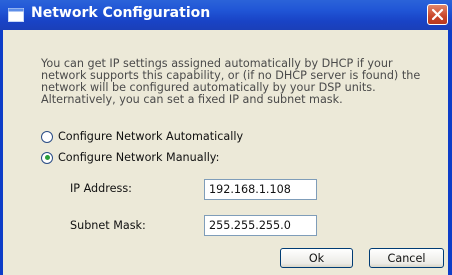 The width and height of the screenshot is (452, 275). Describe the element at coordinates (139, 157) in the screenshot. I see `radio-manual-label: Configure Network Manually:` at that location.